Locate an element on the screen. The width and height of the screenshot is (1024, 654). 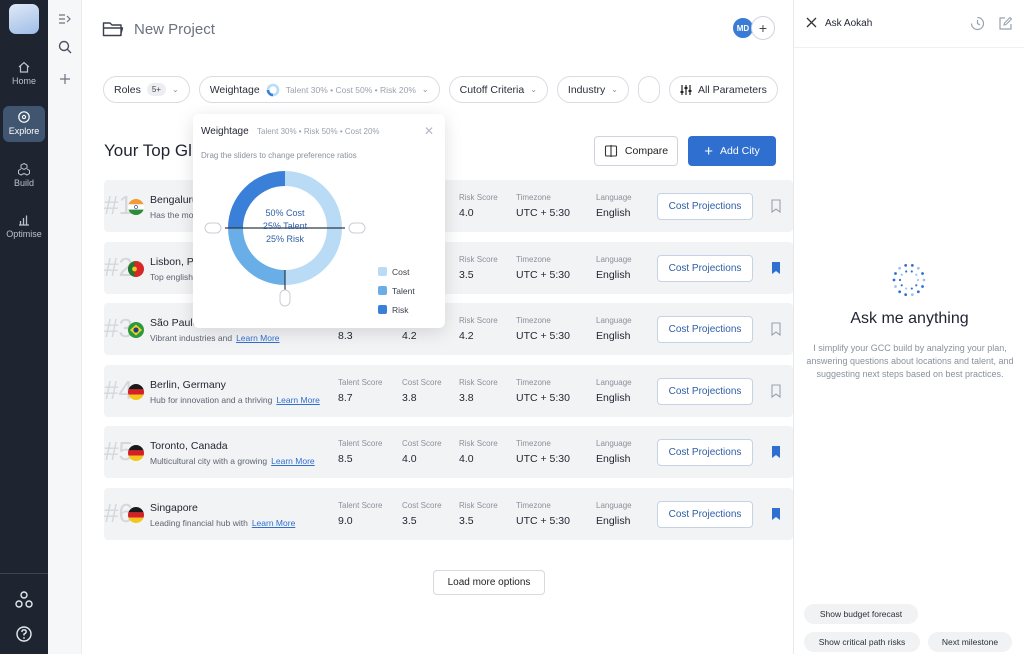
rail-divider is located at coordinates (24, 573).